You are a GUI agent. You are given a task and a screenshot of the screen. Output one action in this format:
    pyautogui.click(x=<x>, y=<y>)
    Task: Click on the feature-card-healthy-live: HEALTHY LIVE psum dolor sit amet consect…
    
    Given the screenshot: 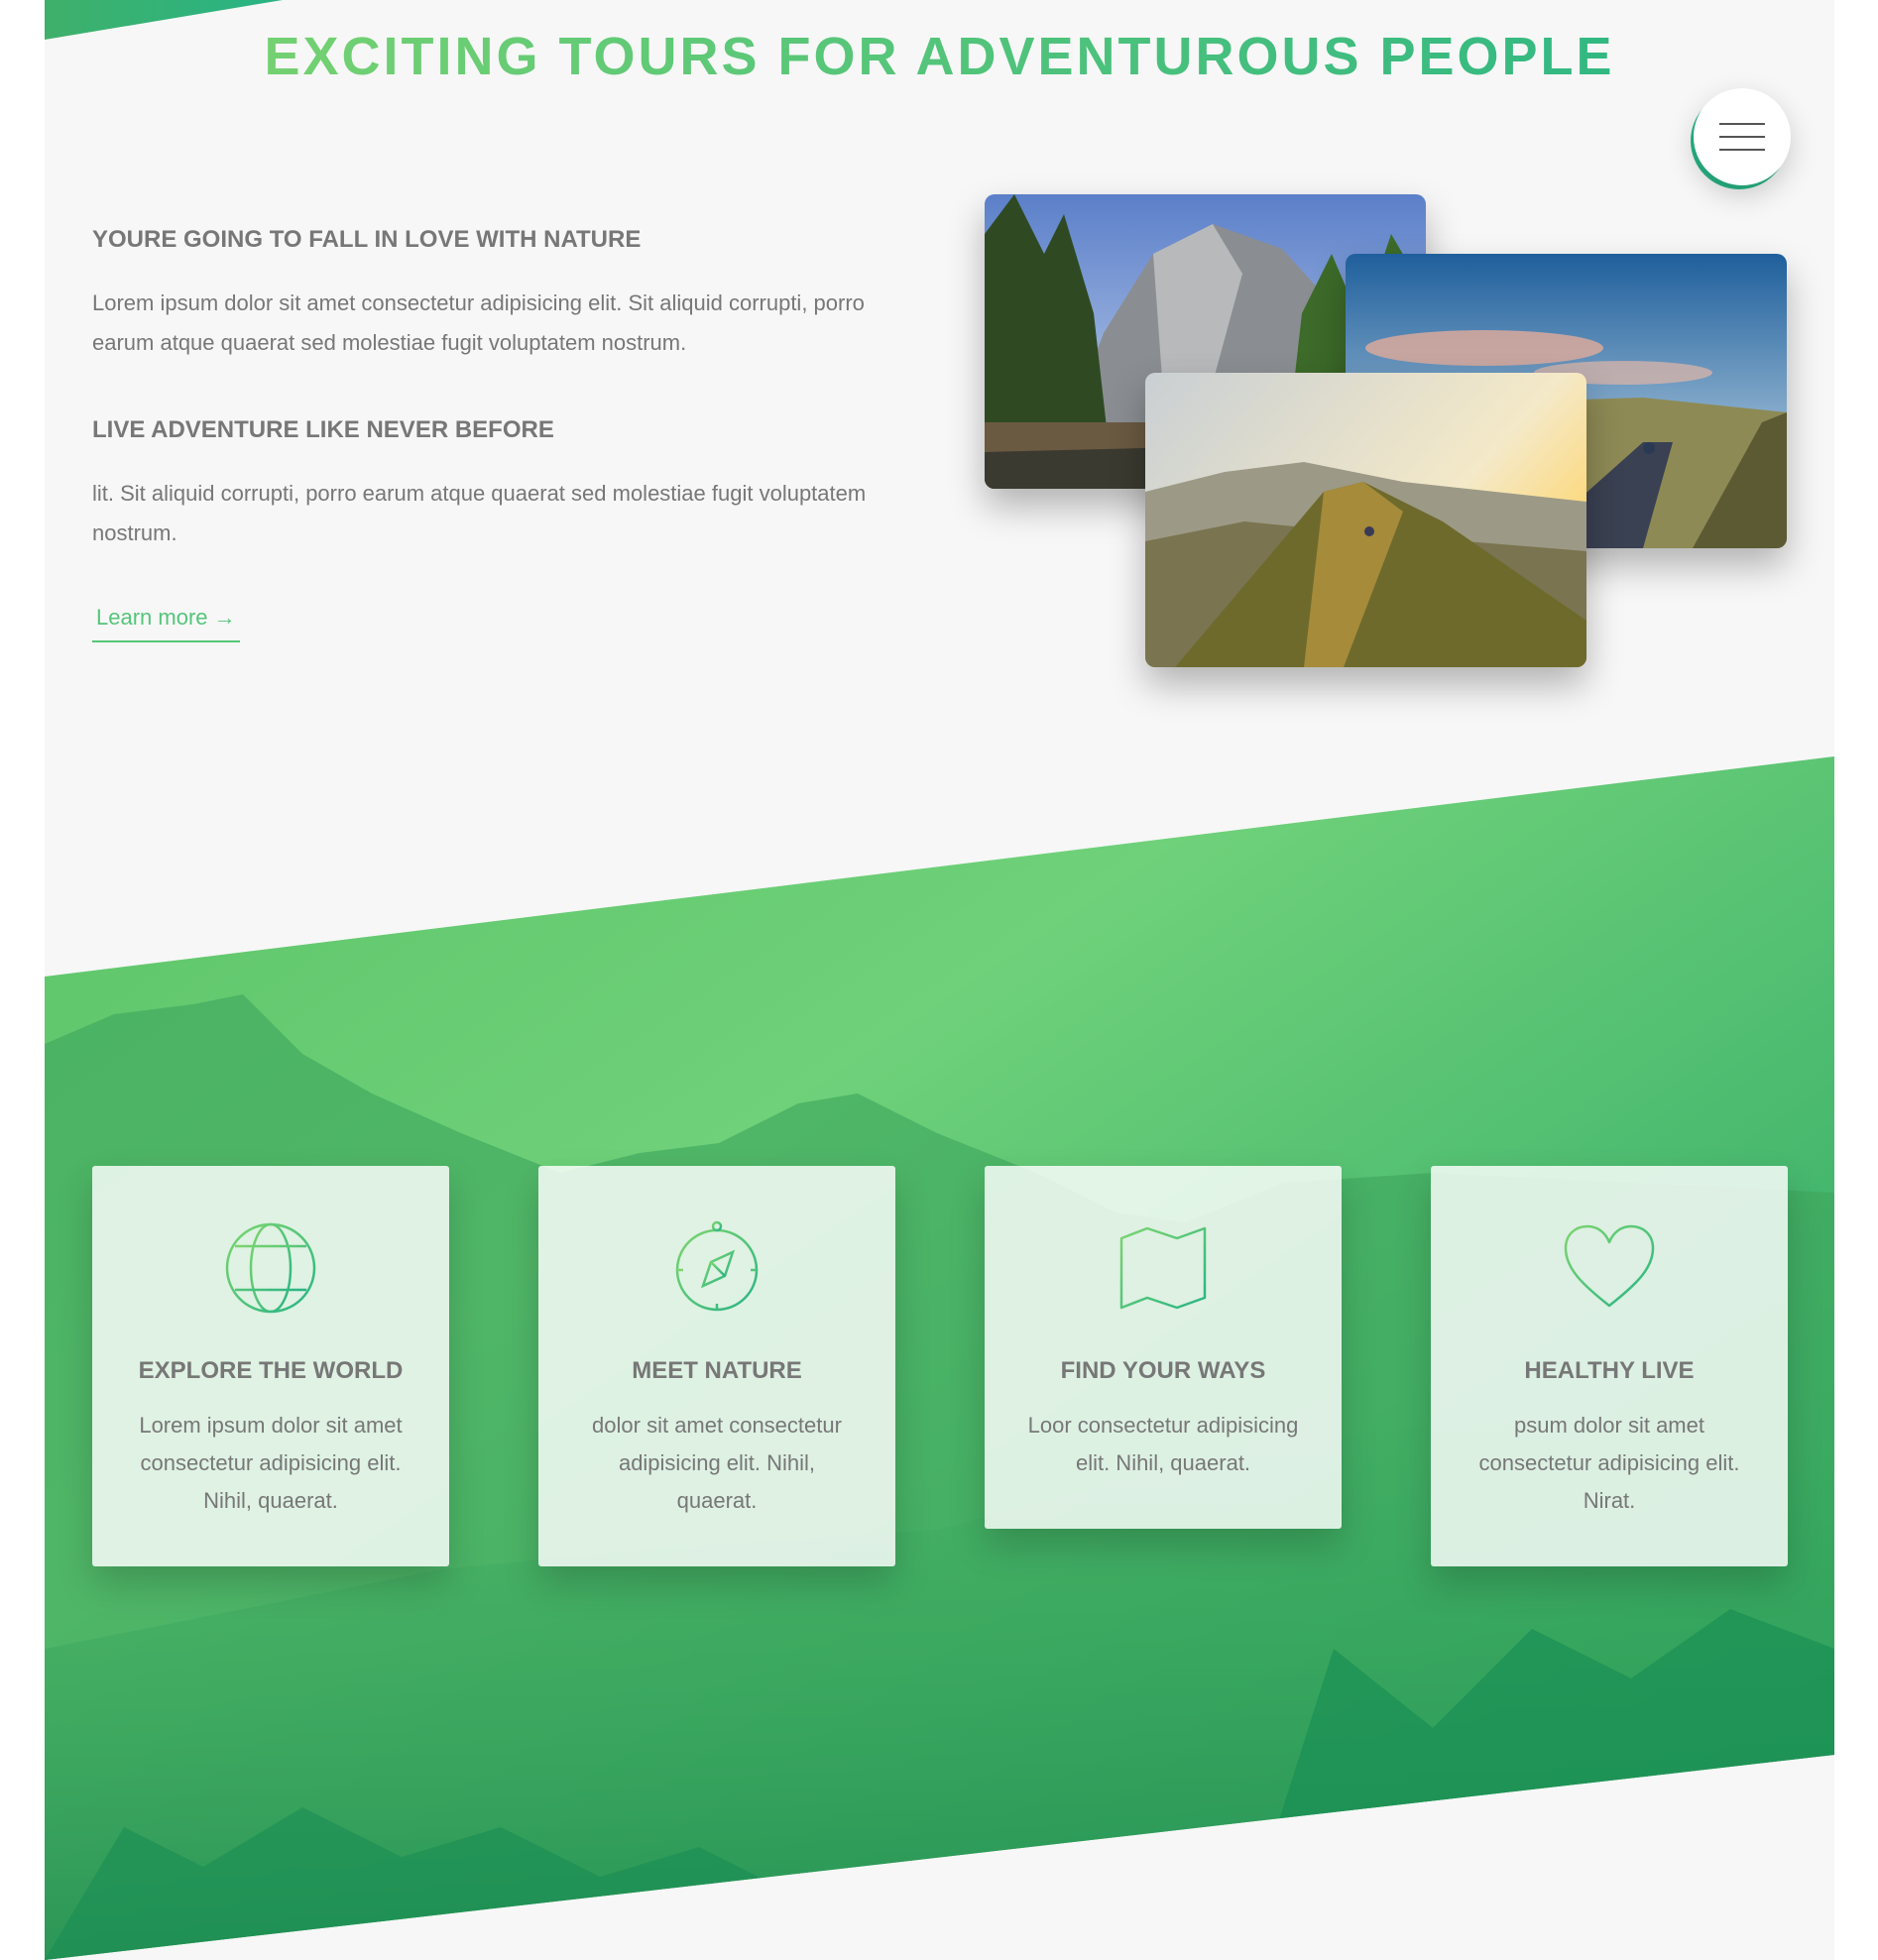 What is the action you would take?
    pyautogui.click(x=1609, y=1366)
    